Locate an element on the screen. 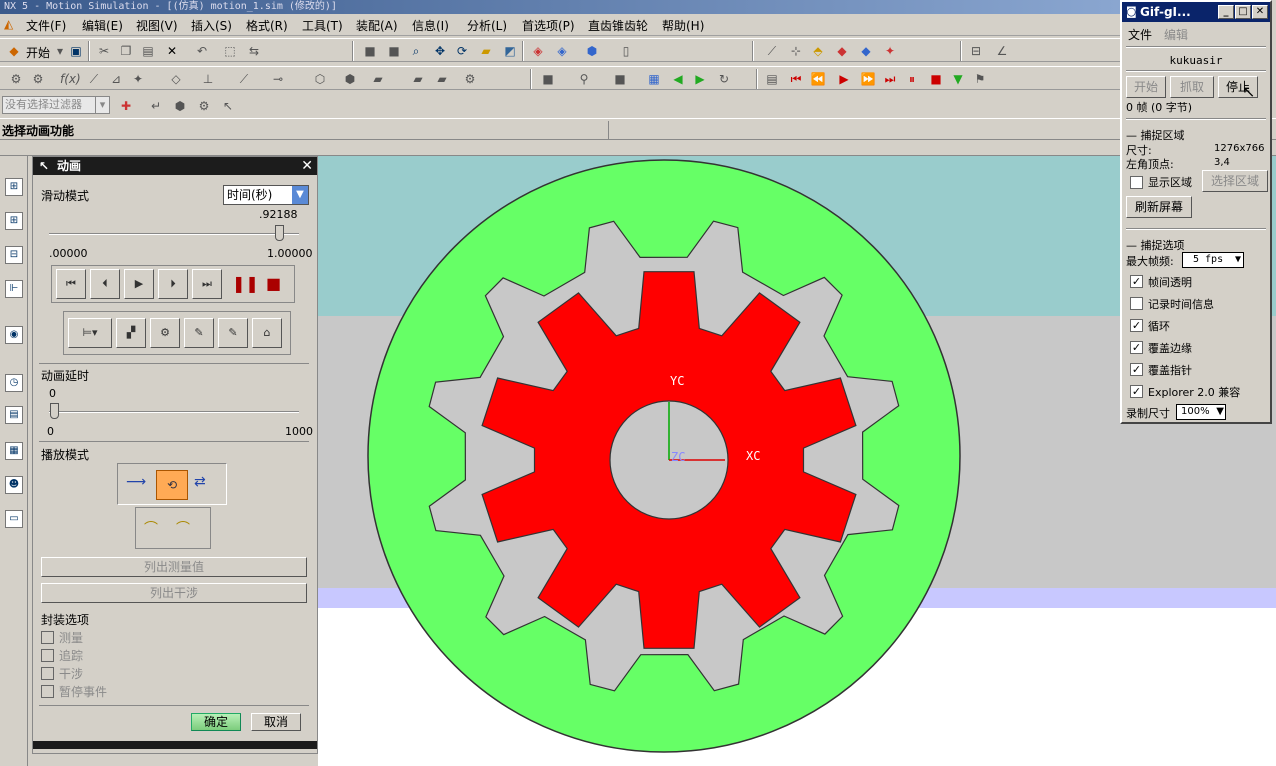 This screenshot has height=766, width=1276. pin-icon: ↖ is located at coordinates (44, 166).